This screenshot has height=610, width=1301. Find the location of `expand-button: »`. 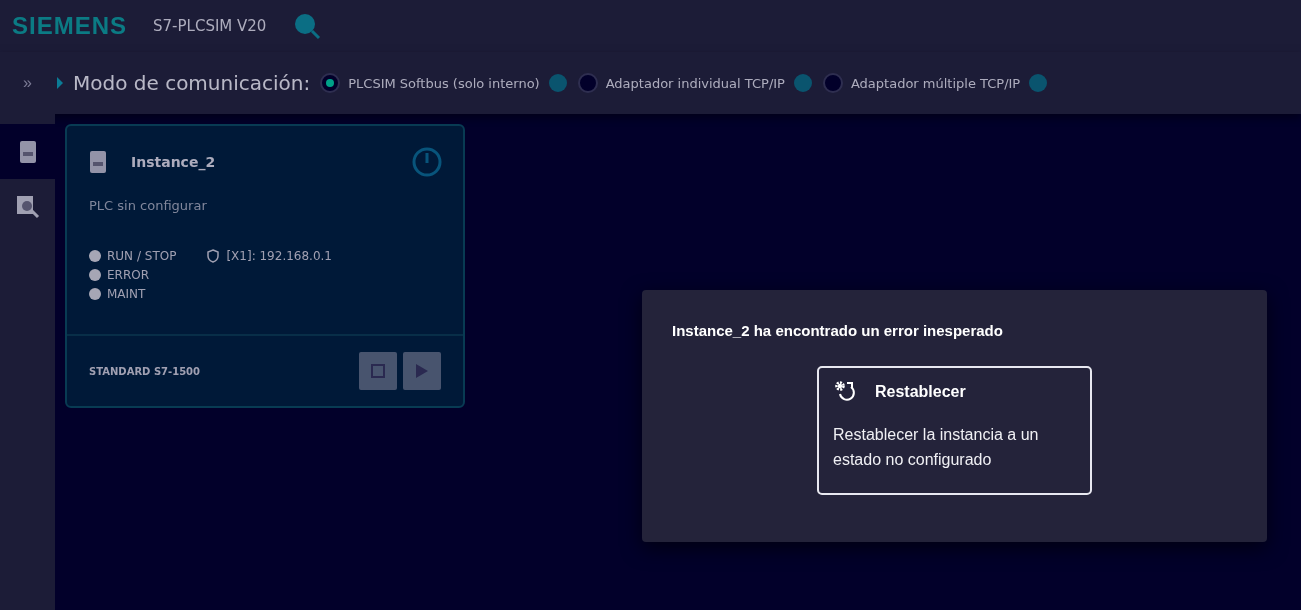

expand-button: » is located at coordinates (27, 83).